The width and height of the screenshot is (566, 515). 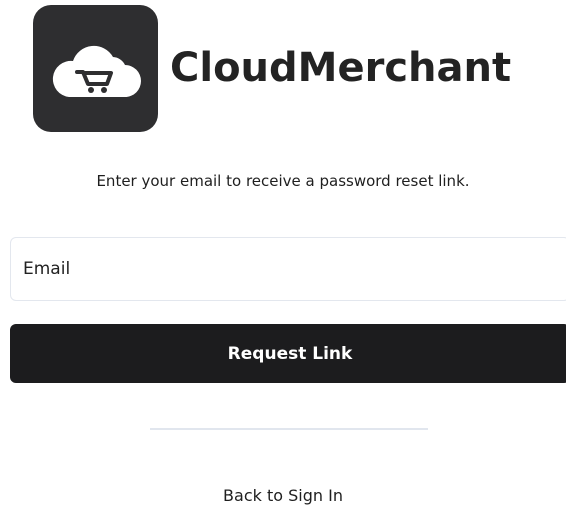 I want to click on email-field, so click(x=288, y=269).